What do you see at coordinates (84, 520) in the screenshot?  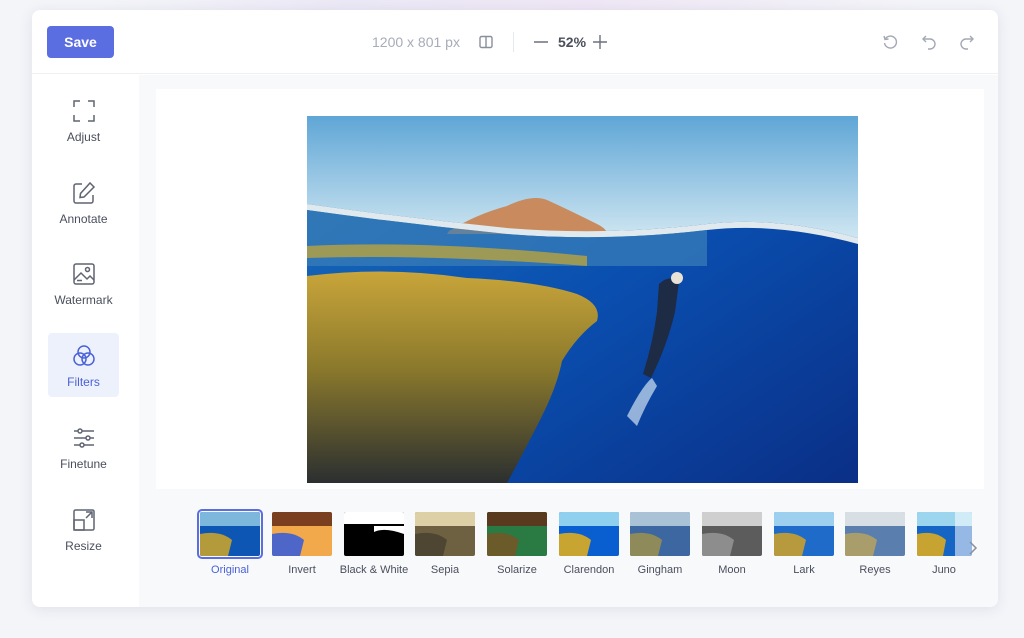 I see `resize-icon` at bounding box center [84, 520].